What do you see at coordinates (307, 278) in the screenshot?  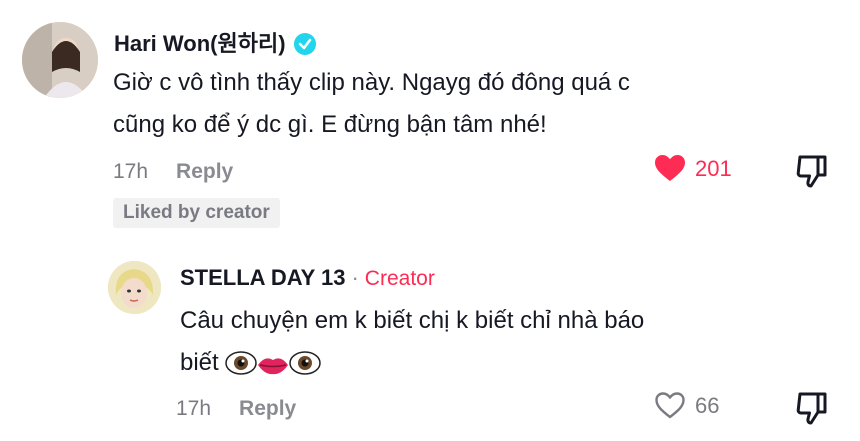 I see `reply-author: STELLA DAY 13 · Creator` at bounding box center [307, 278].